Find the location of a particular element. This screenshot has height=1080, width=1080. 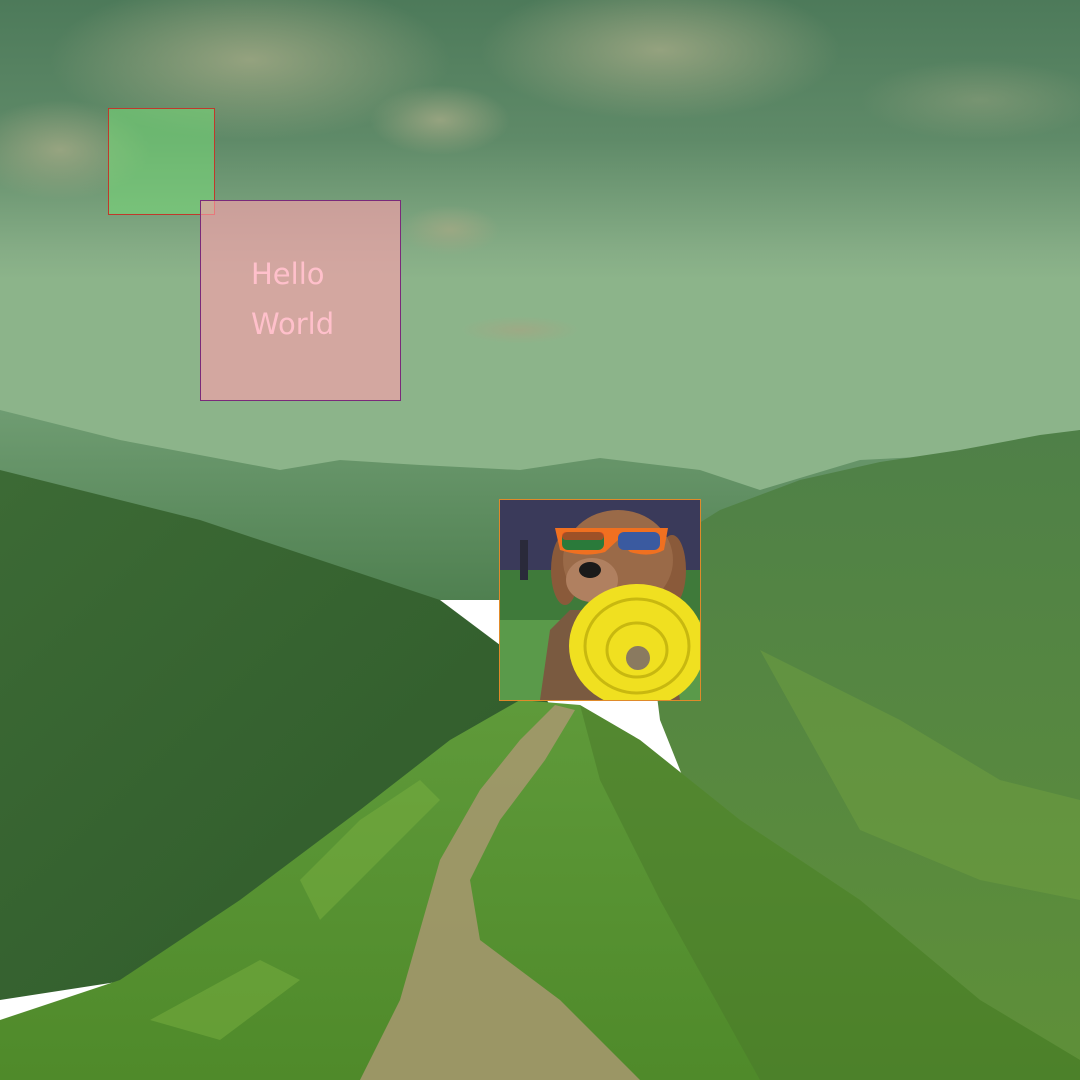

hello-text: Hello is located at coordinates (288, 274).